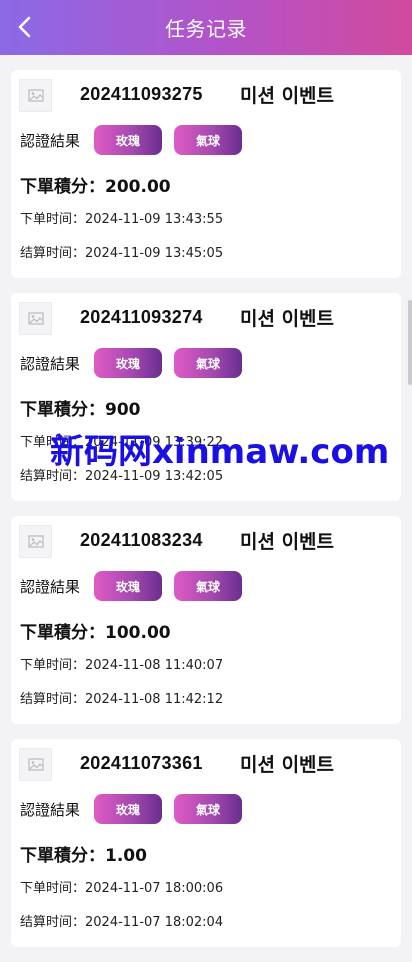 Image resolution: width=412 pixels, height=962 pixels. I want to click on order-number: 202411093274, so click(141, 317).